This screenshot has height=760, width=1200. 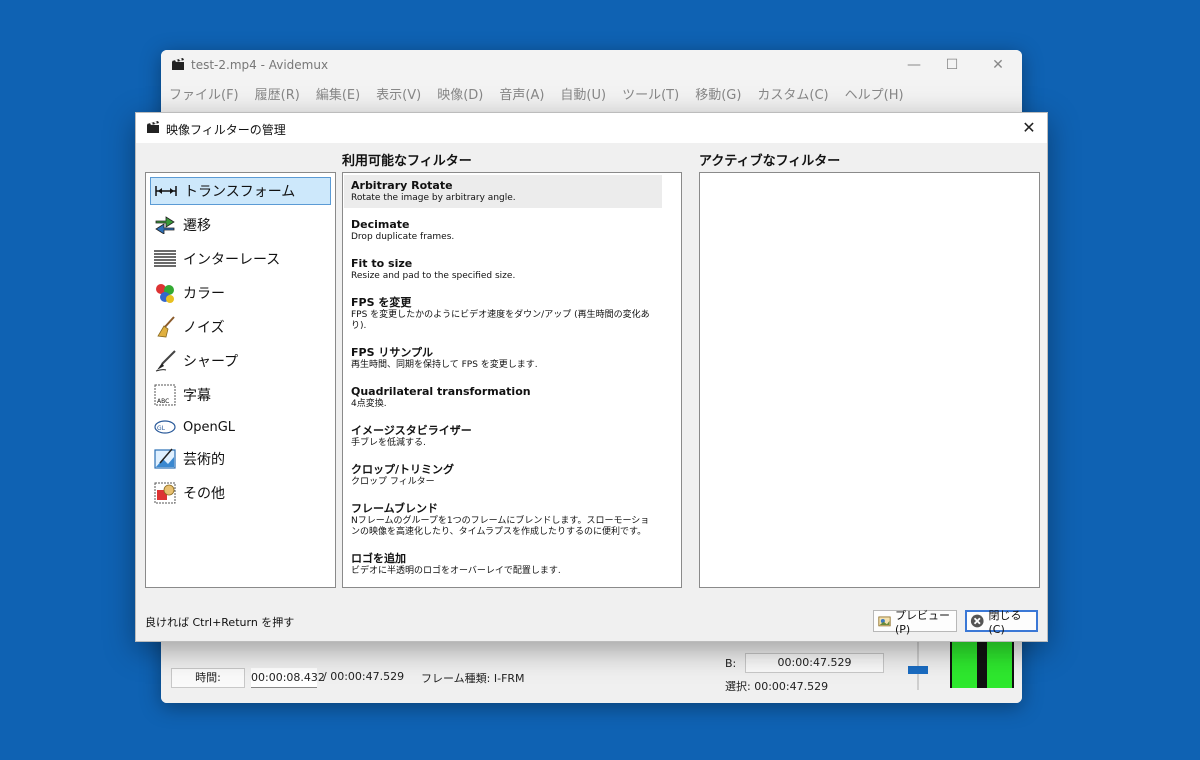 What do you see at coordinates (587, 93) in the screenshot?
I see `menu-auto: 自動(U)` at bounding box center [587, 93].